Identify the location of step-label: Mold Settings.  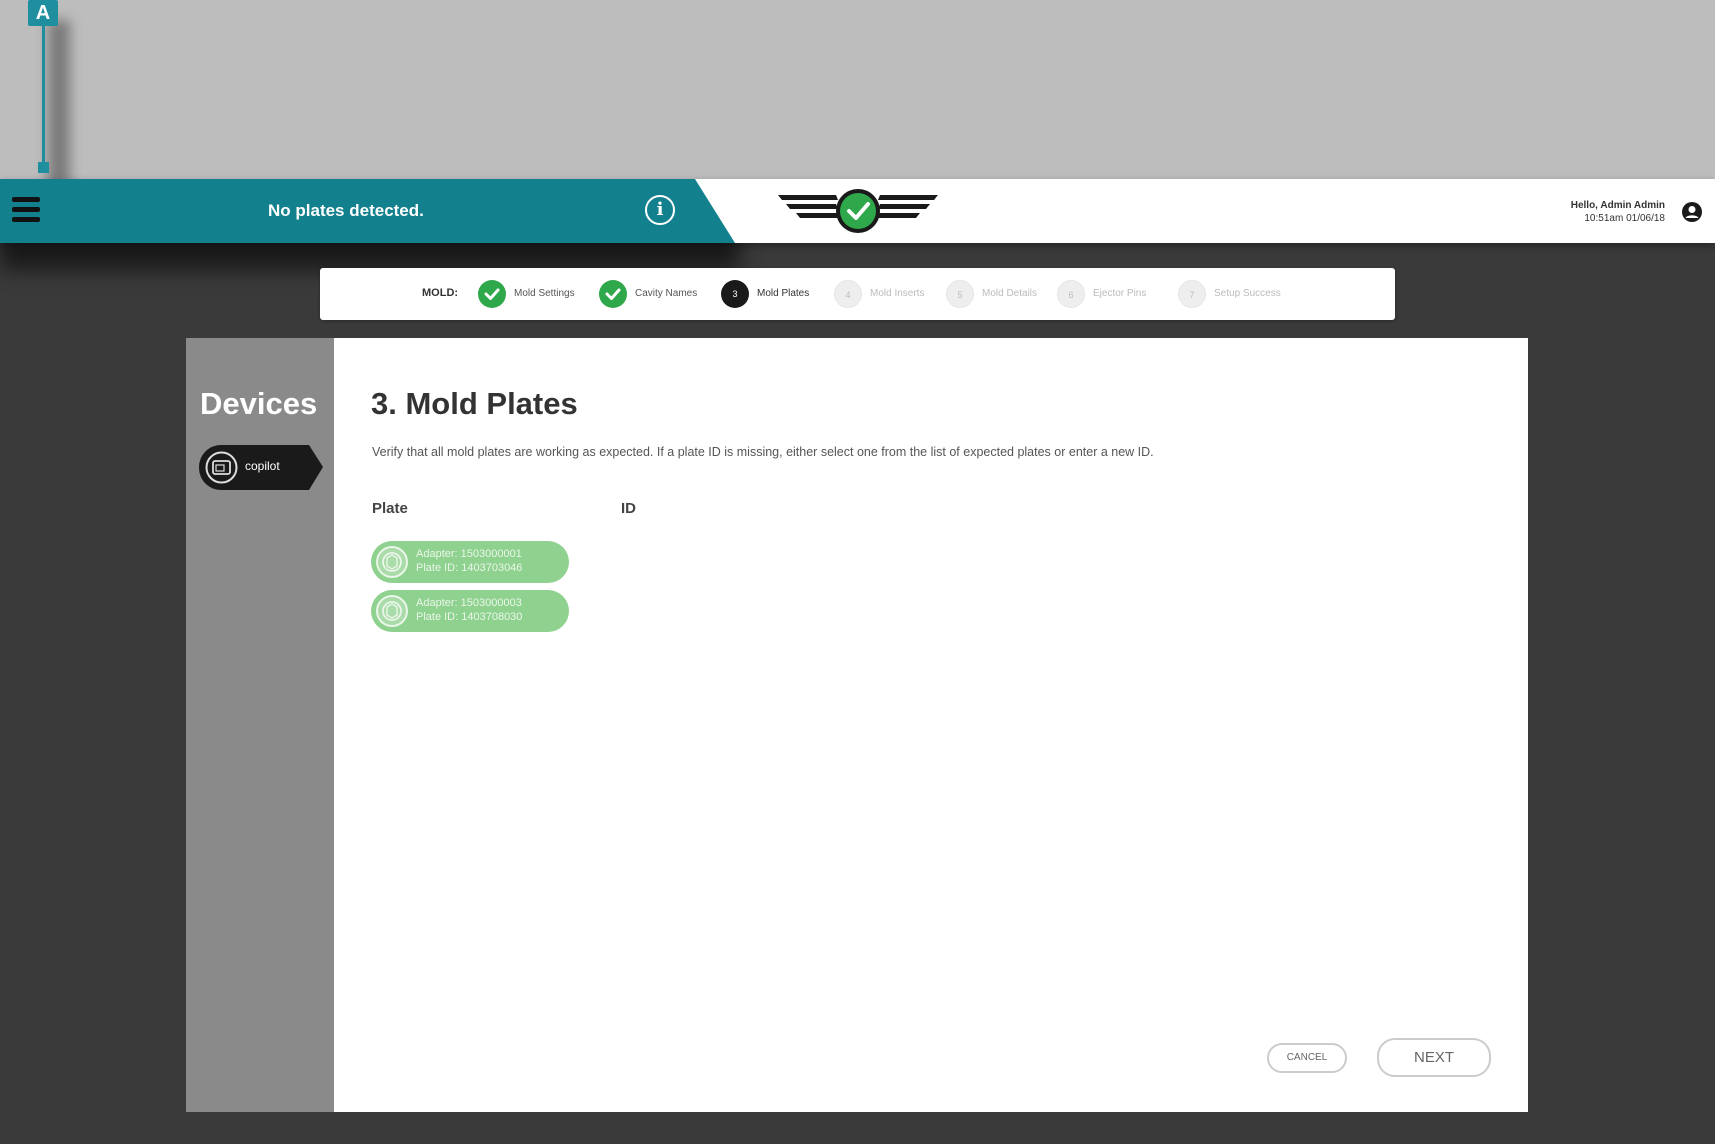
(544, 293).